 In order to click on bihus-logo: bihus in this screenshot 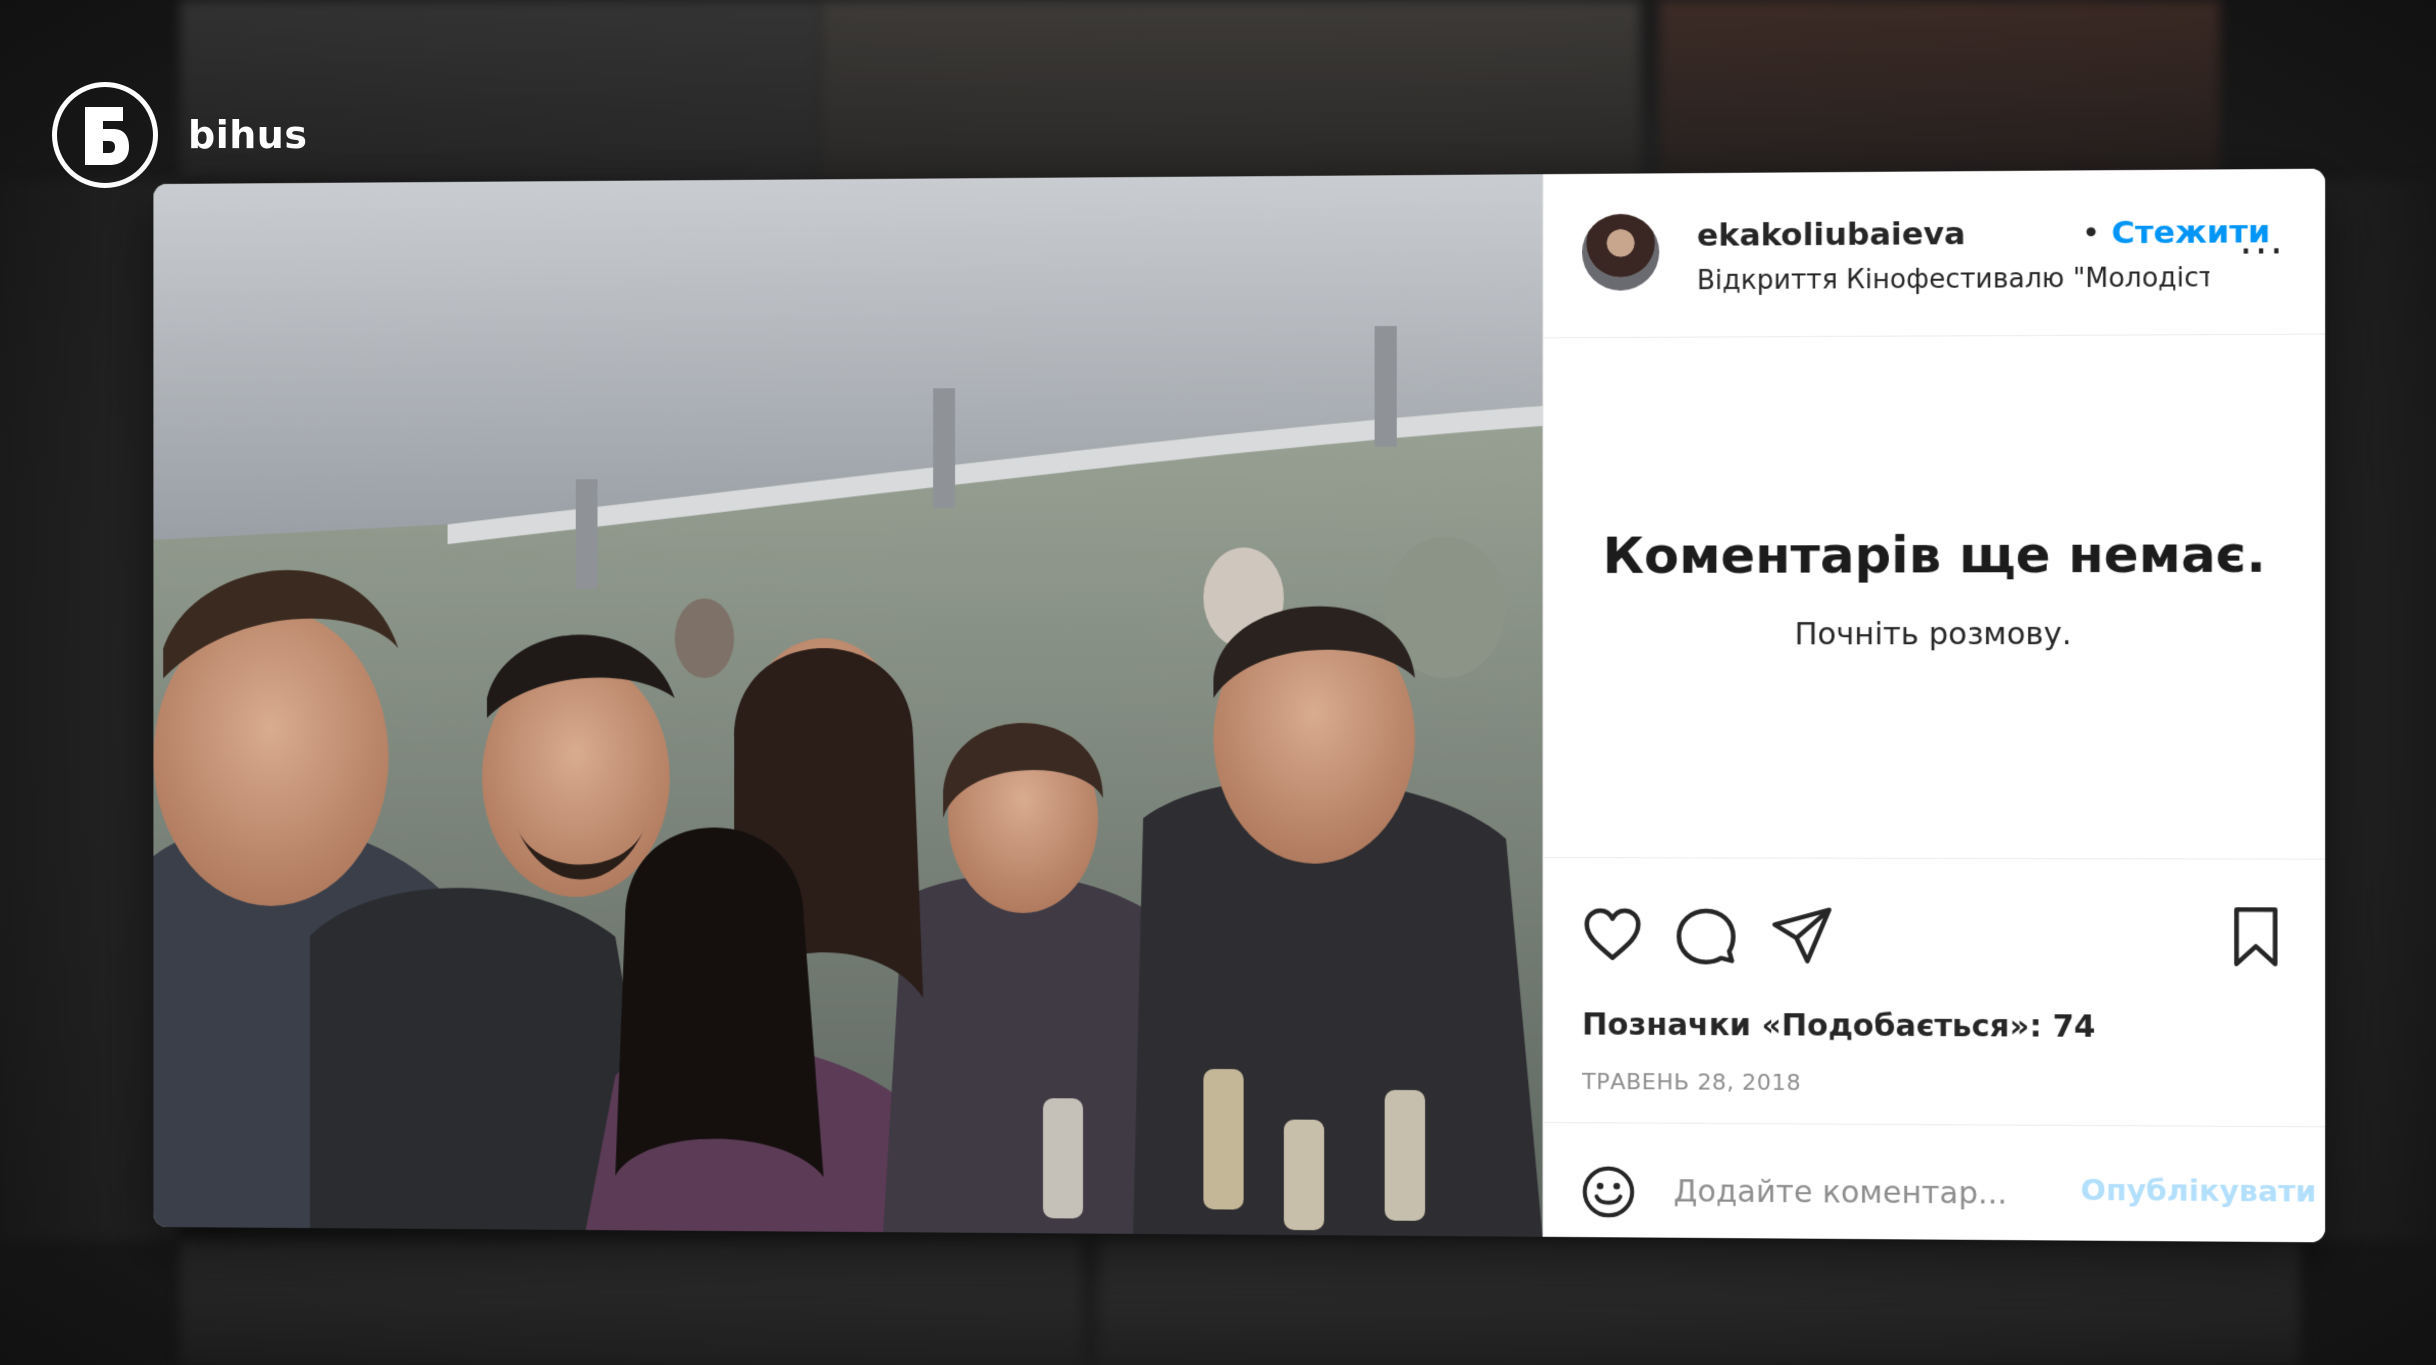, I will do `click(179, 135)`.